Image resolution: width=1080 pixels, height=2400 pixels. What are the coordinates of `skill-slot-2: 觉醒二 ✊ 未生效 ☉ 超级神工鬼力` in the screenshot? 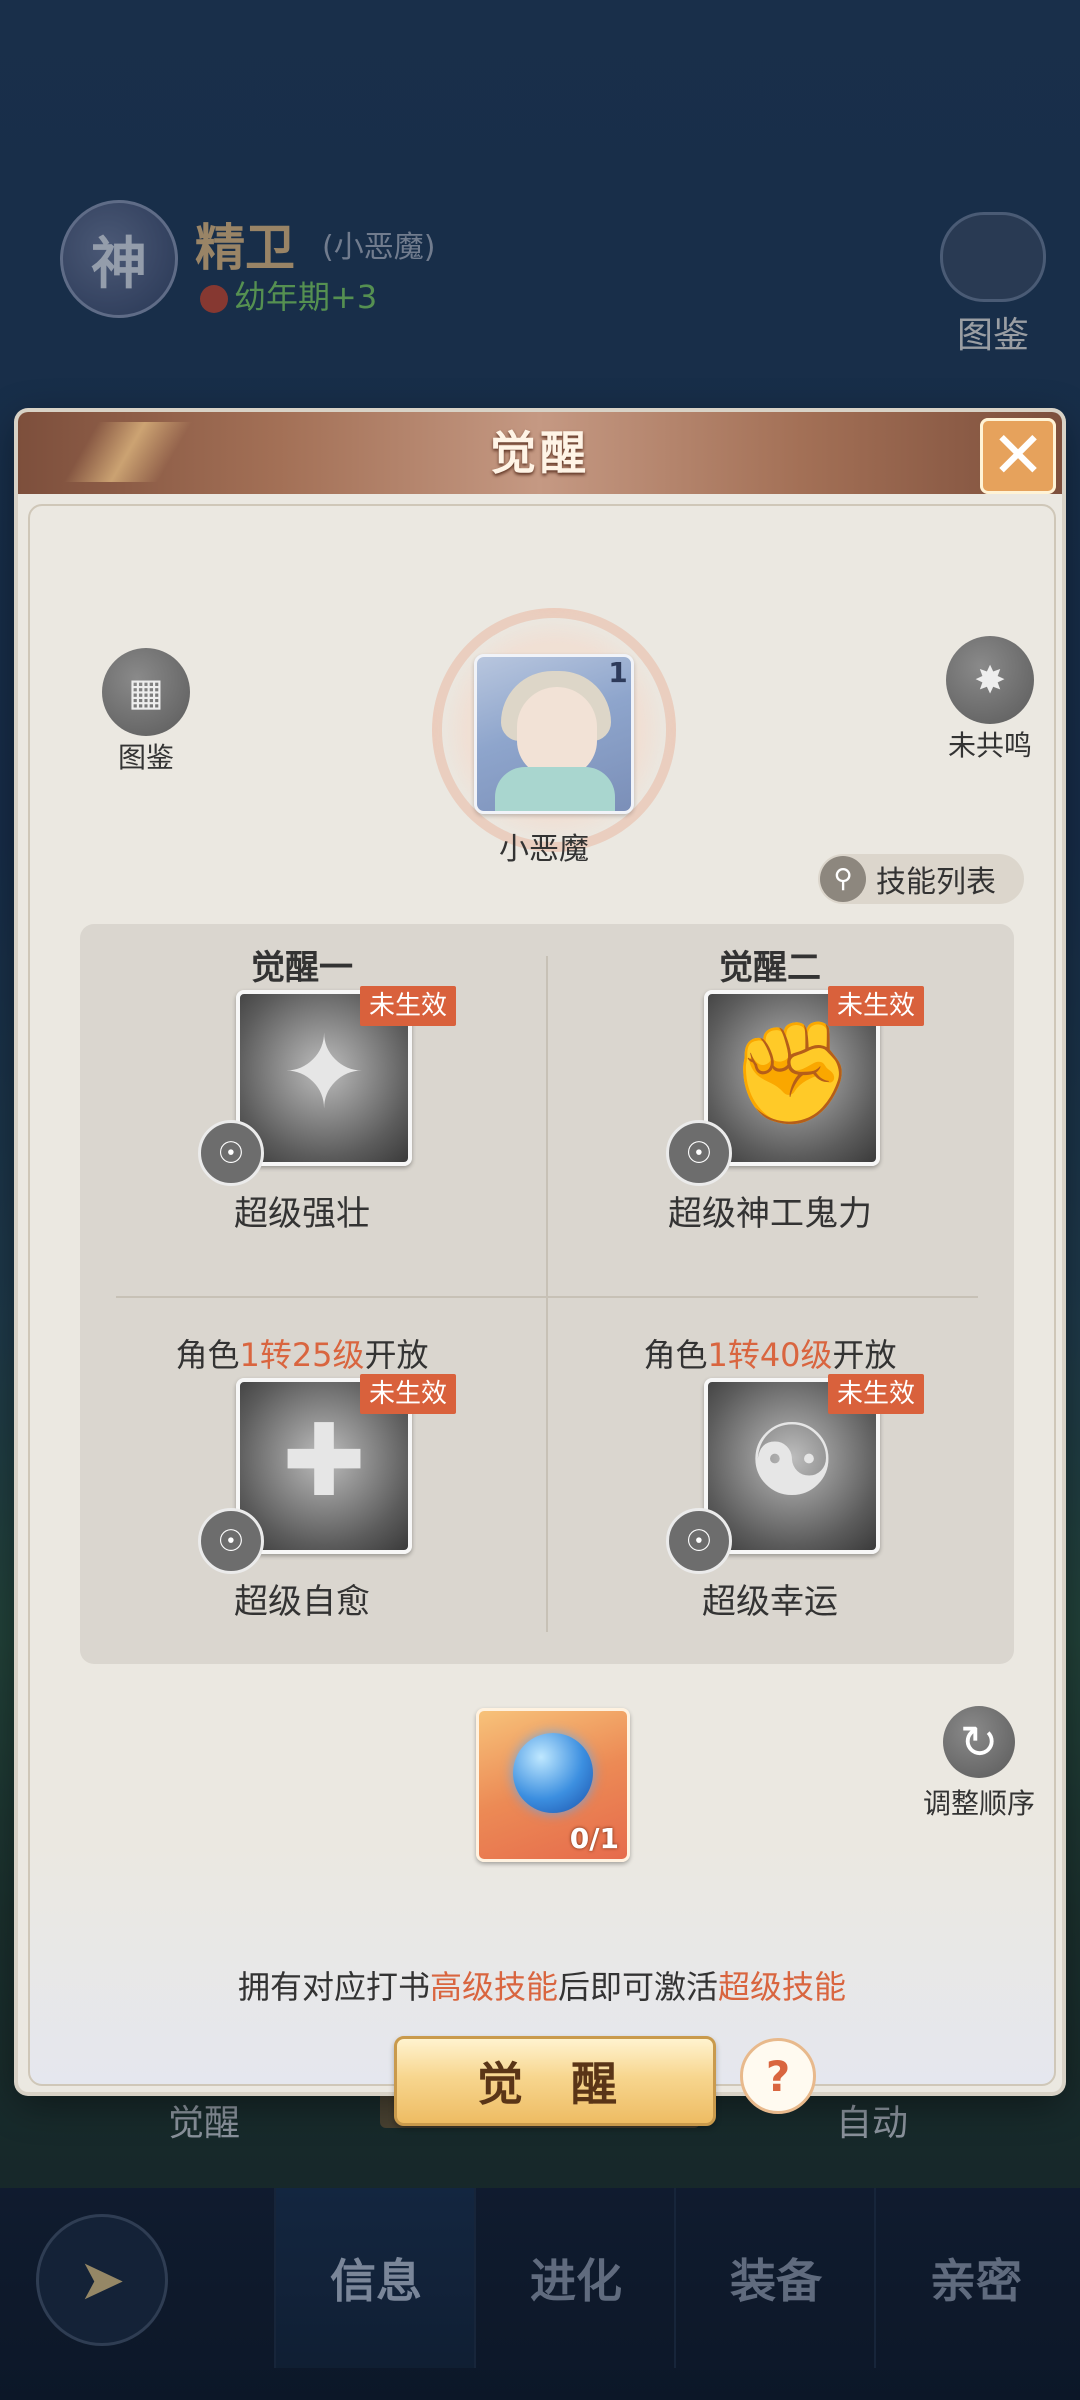 It's located at (770, 1094).